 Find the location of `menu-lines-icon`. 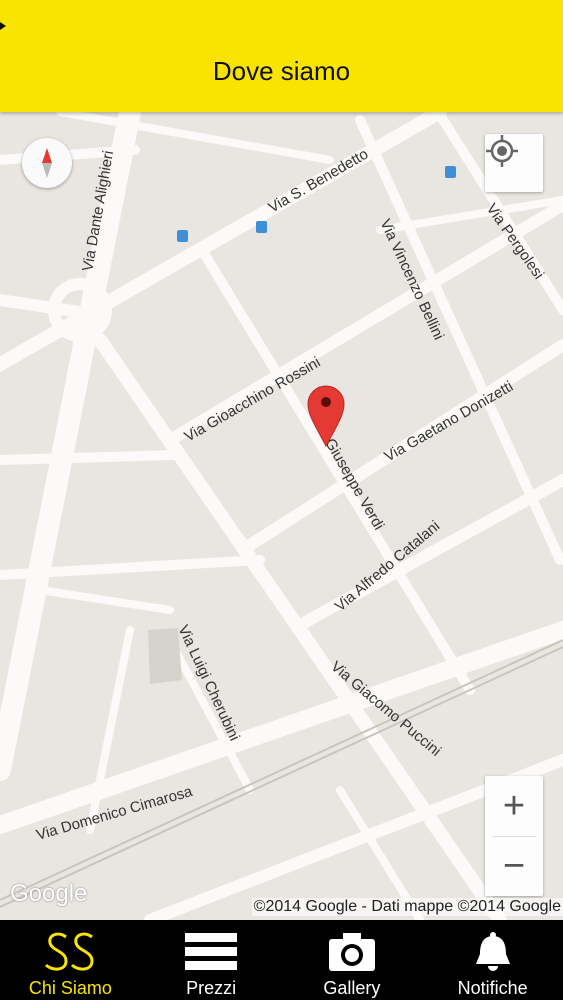

menu-lines-icon is located at coordinates (211, 952).